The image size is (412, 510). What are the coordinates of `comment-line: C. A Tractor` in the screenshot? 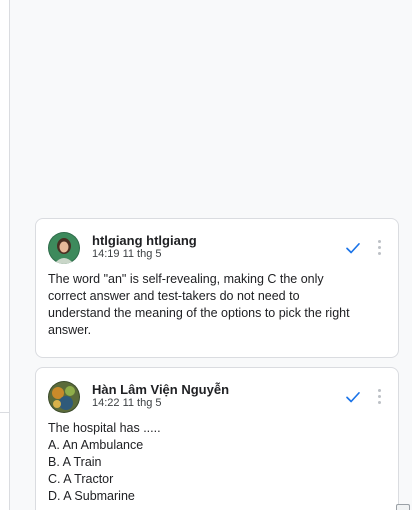 It's located at (81, 479).